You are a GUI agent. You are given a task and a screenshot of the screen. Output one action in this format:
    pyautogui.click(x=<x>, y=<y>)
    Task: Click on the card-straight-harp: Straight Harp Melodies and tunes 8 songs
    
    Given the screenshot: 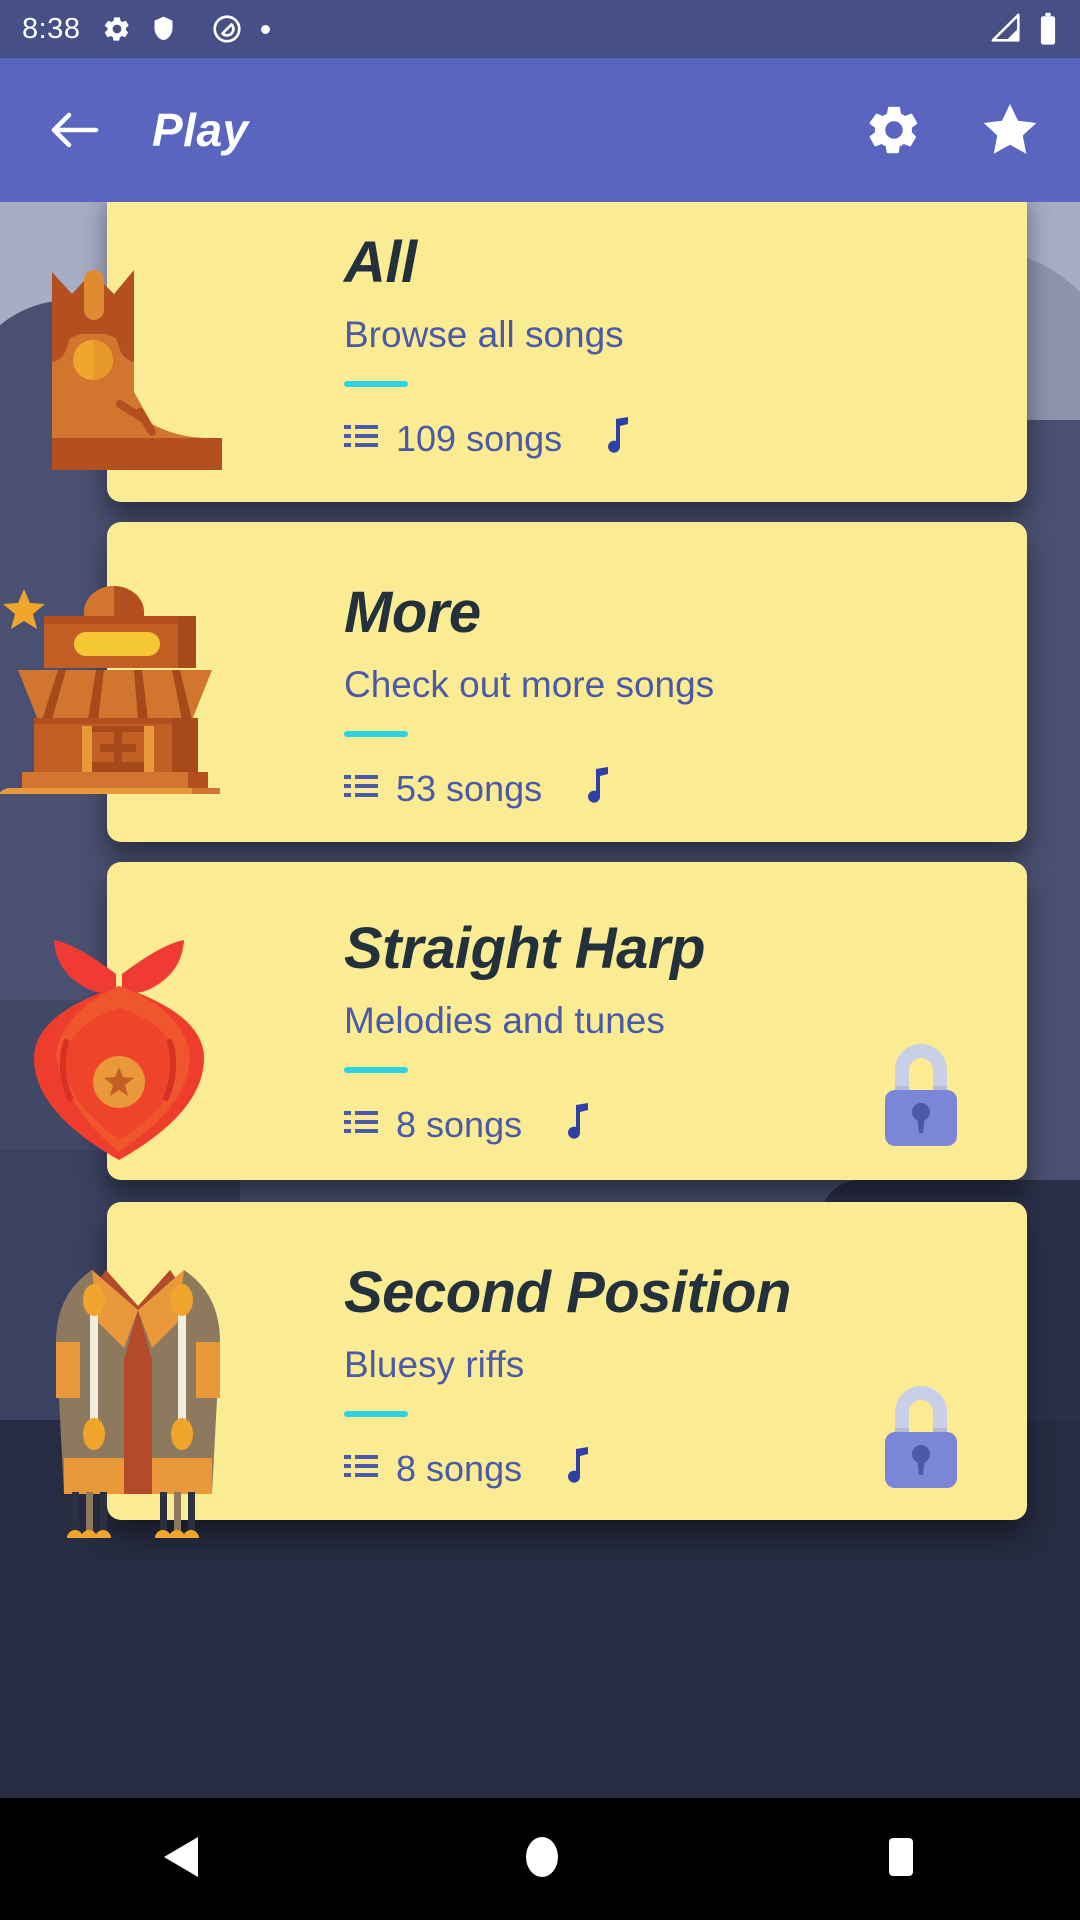 What is the action you would take?
    pyautogui.click(x=567, y=1021)
    